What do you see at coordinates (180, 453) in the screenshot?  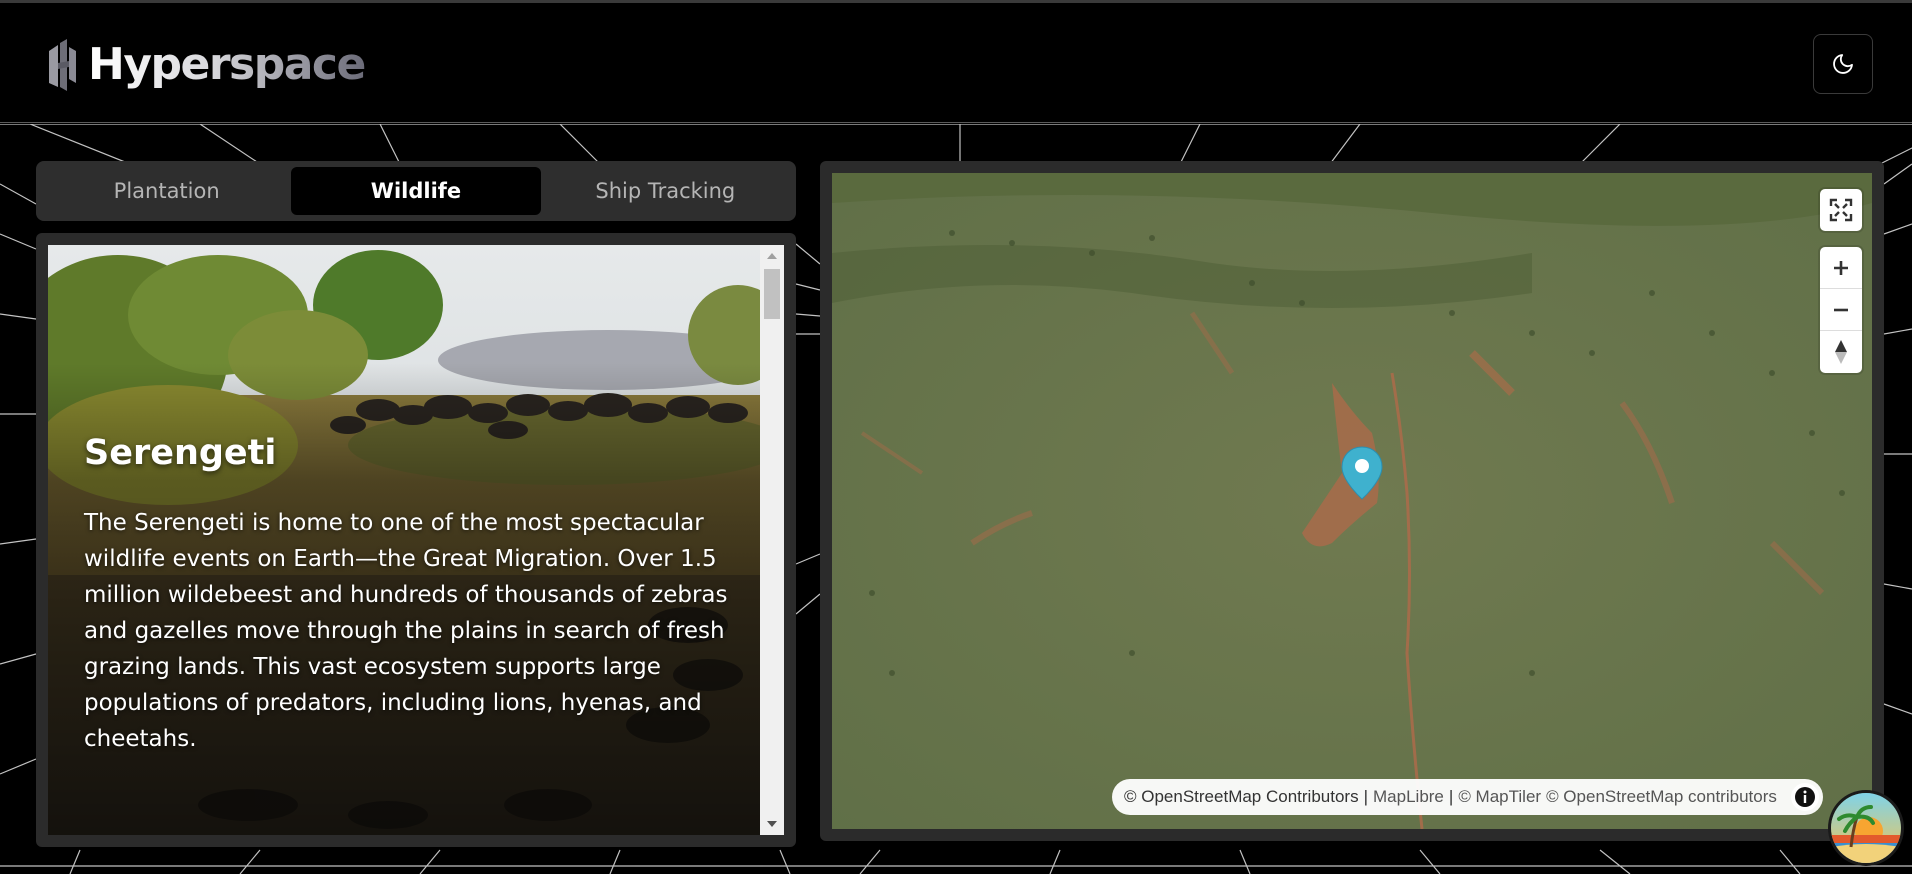 I see `location-title: Serengeti` at bounding box center [180, 453].